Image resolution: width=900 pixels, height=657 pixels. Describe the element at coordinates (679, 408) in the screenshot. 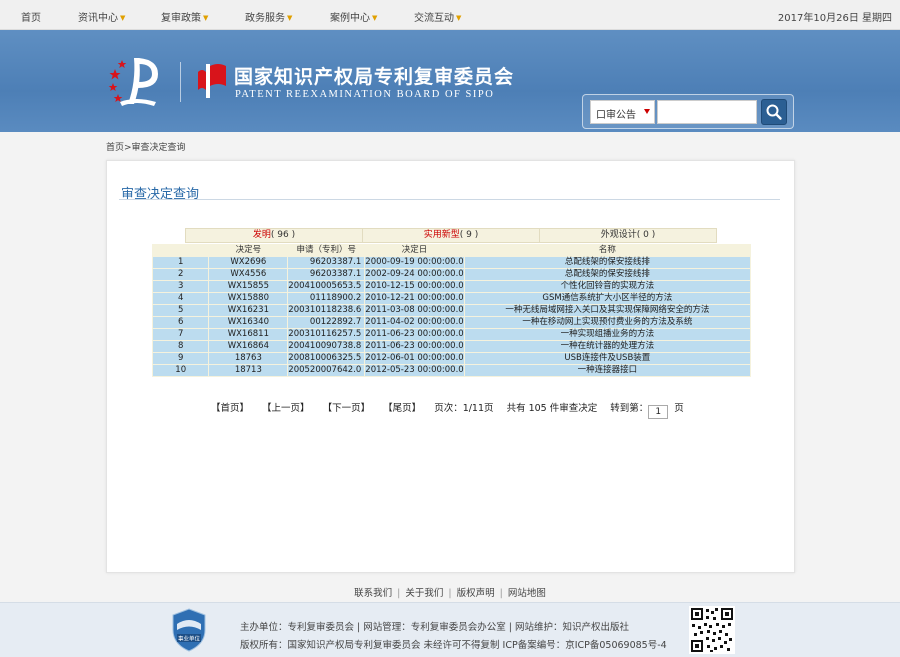

I see `goto-suffix: 页` at that location.